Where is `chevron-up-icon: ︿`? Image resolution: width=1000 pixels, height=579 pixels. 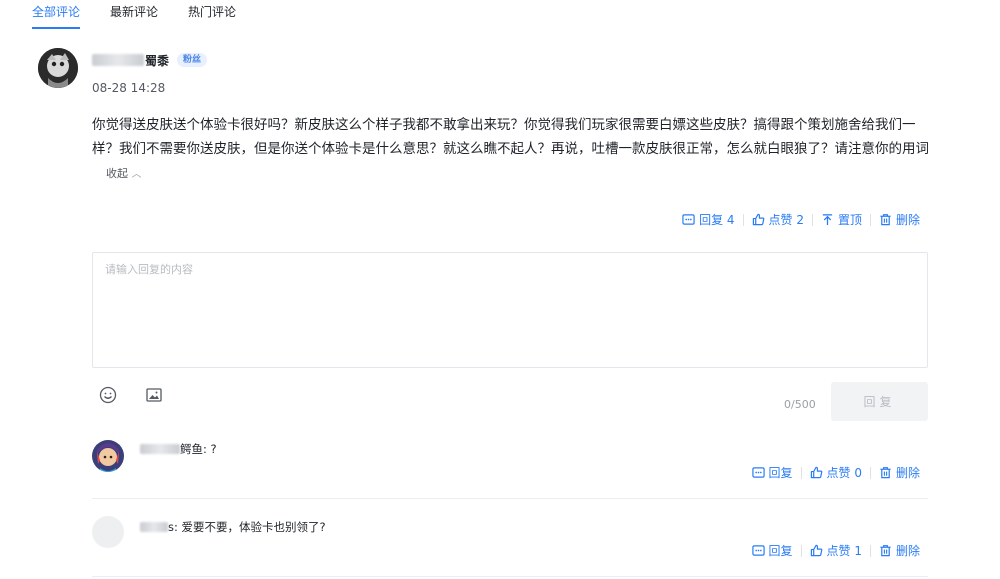 chevron-up-icon: ︿ is located at coordinates (136, 174).